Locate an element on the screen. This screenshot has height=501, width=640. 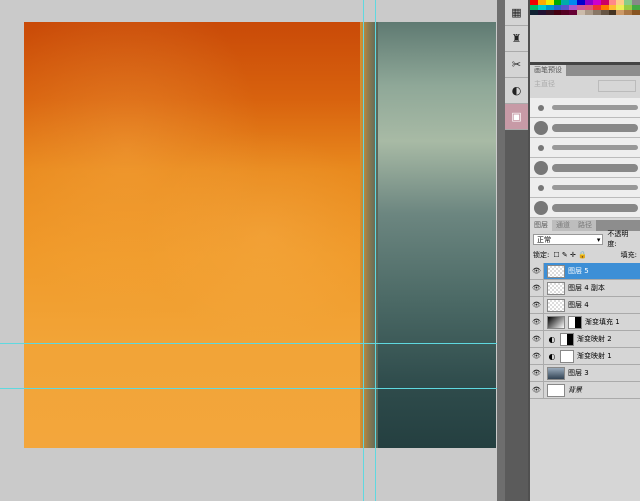
layer-name: 图层 3 is located at coordinates (578, 373).